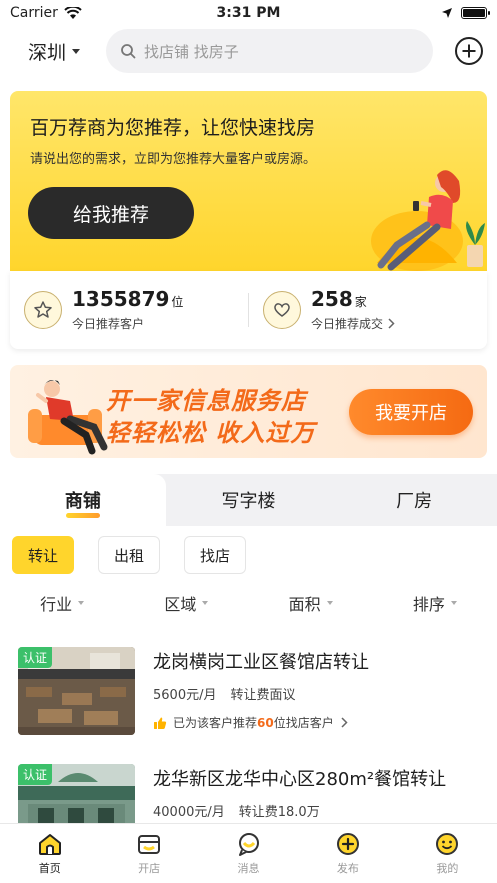 The image size is (497, 883). Describe the element at coordinates (43, 555) in the screenshot. I see `chip-transfer: 转让` at that location.